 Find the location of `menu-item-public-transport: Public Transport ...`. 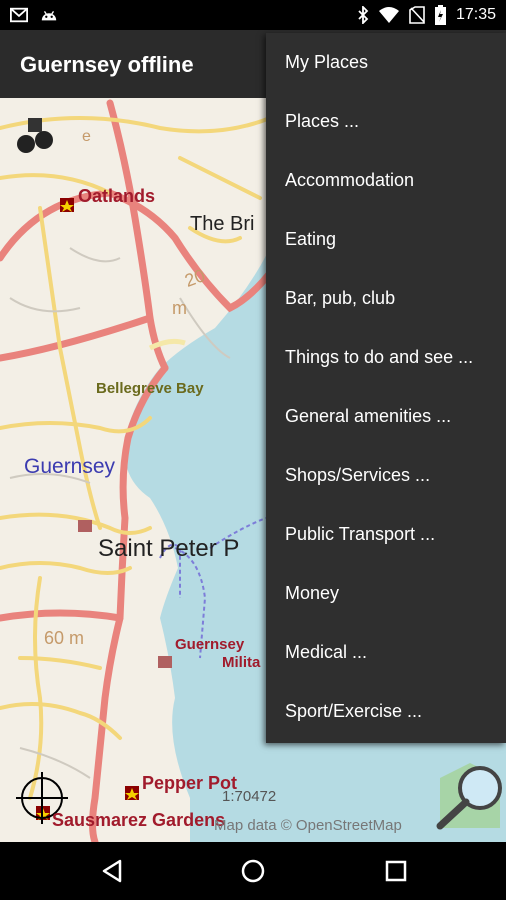

menu-item-public-transport: Public Transport ... is located at coordinates (386, 534).